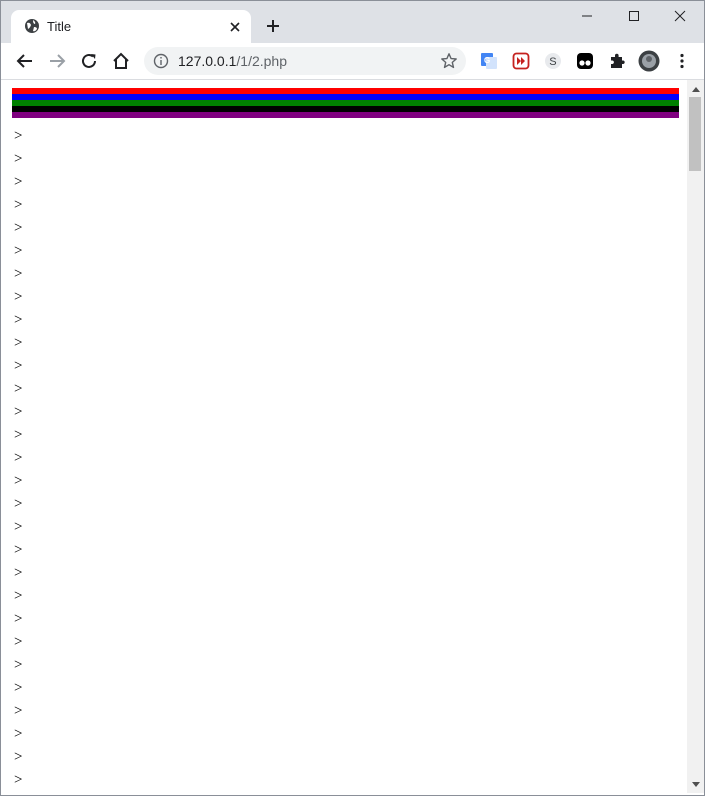 The image size is (705, 796). Describe the element at coordinates (345, 115) in the screenshot. I see `color-stripe` at that location.